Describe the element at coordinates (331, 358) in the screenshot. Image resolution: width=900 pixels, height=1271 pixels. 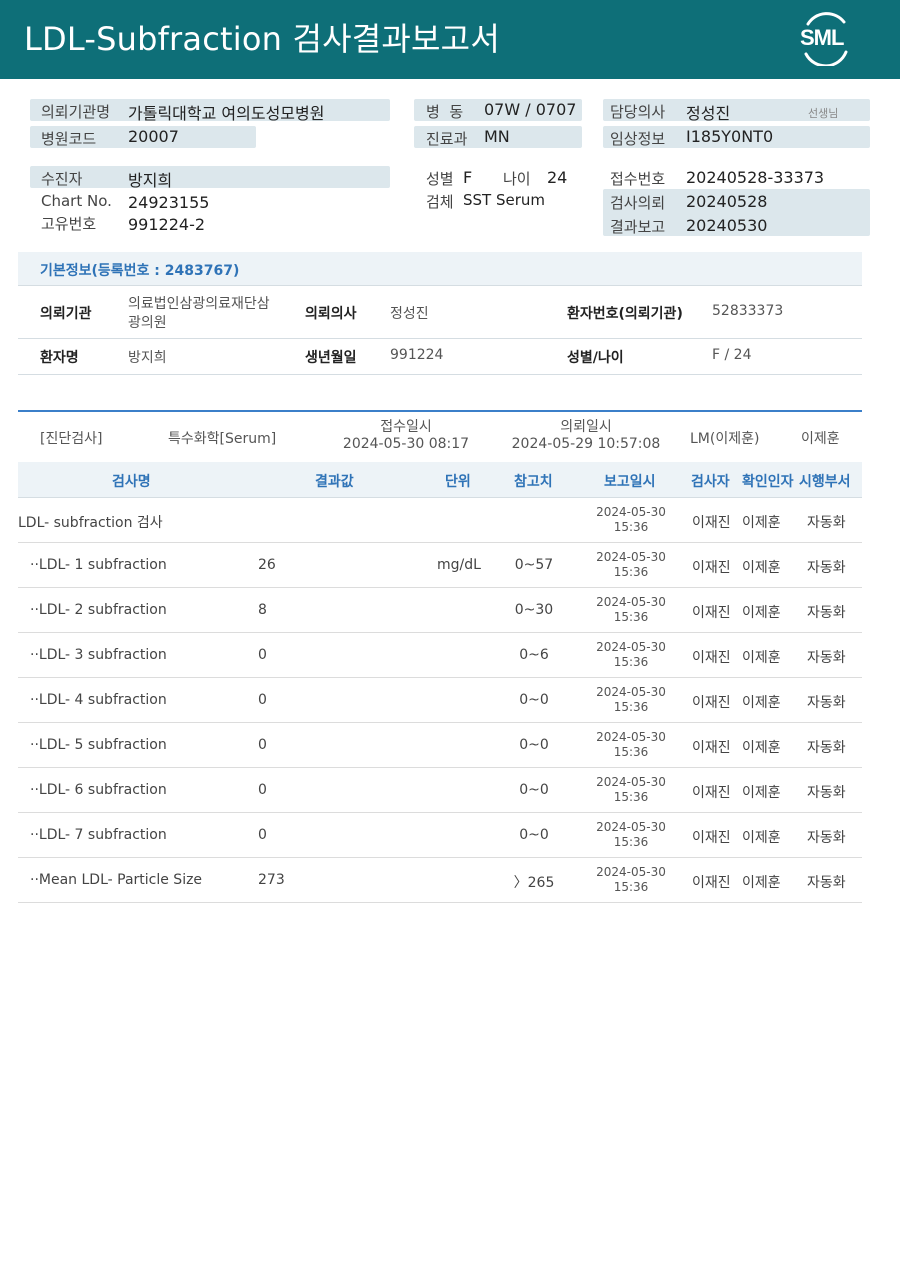
I see `birthdate-key: 생년월일` at that location.